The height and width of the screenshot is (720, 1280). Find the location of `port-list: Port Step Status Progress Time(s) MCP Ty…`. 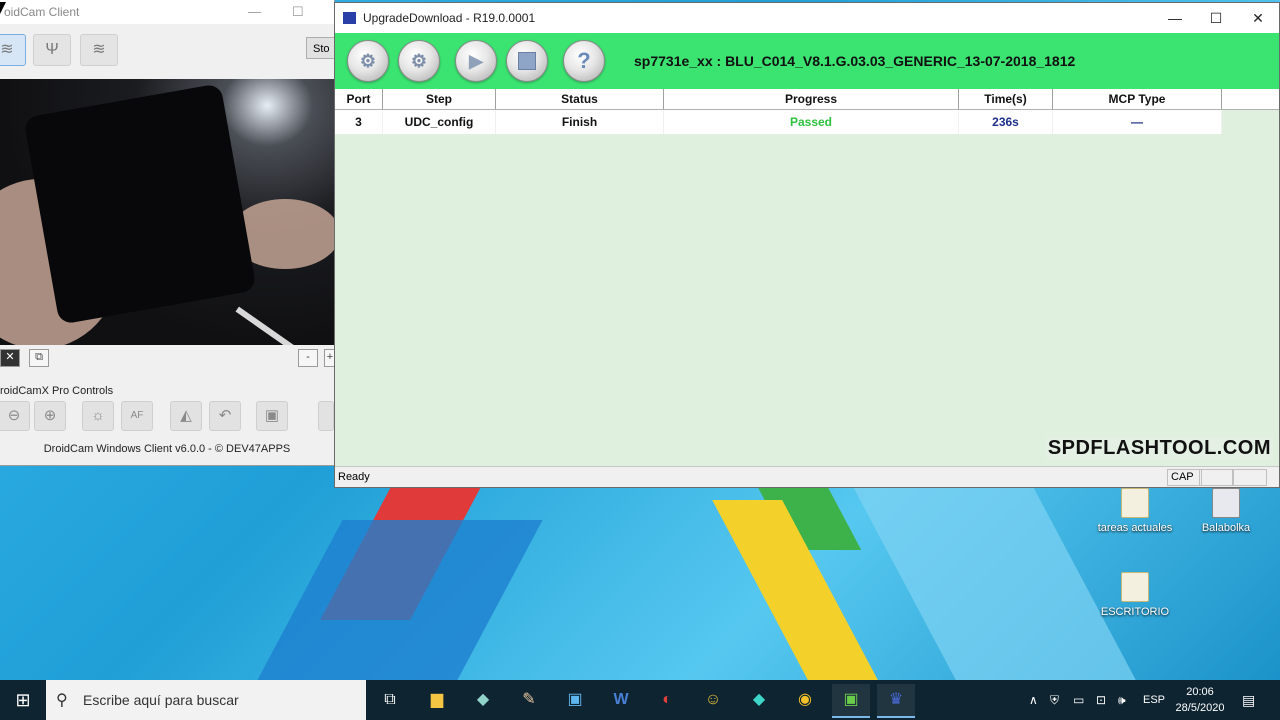

port-list: Port Step Status Progress Time(s) MCP Ty… is located at coordinates (807, 111).